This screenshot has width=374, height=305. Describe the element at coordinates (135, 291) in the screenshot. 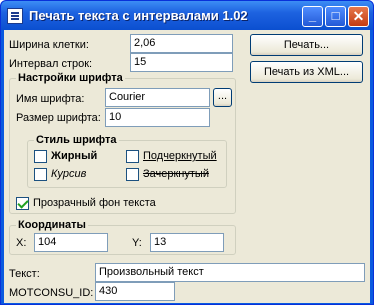

I see `motconsu-input: 430` at that location.